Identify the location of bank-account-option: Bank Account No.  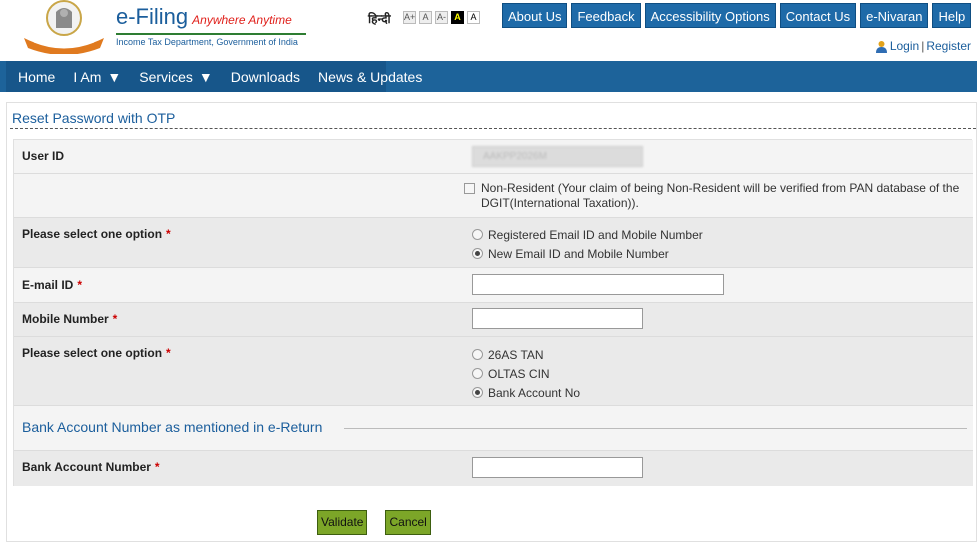
(526, 392).